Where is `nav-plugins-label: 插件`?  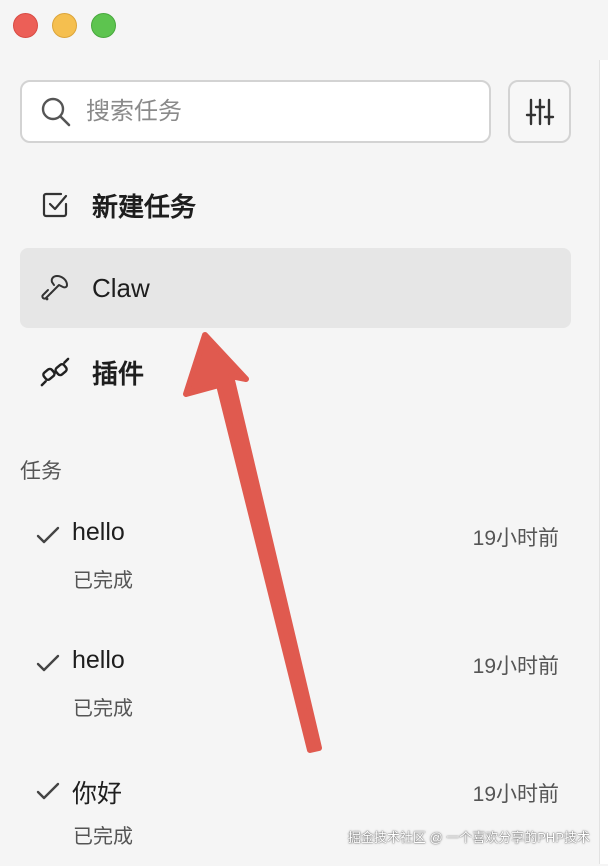
nav-plugins-label: 插件 is located at coordinates (118, 373).